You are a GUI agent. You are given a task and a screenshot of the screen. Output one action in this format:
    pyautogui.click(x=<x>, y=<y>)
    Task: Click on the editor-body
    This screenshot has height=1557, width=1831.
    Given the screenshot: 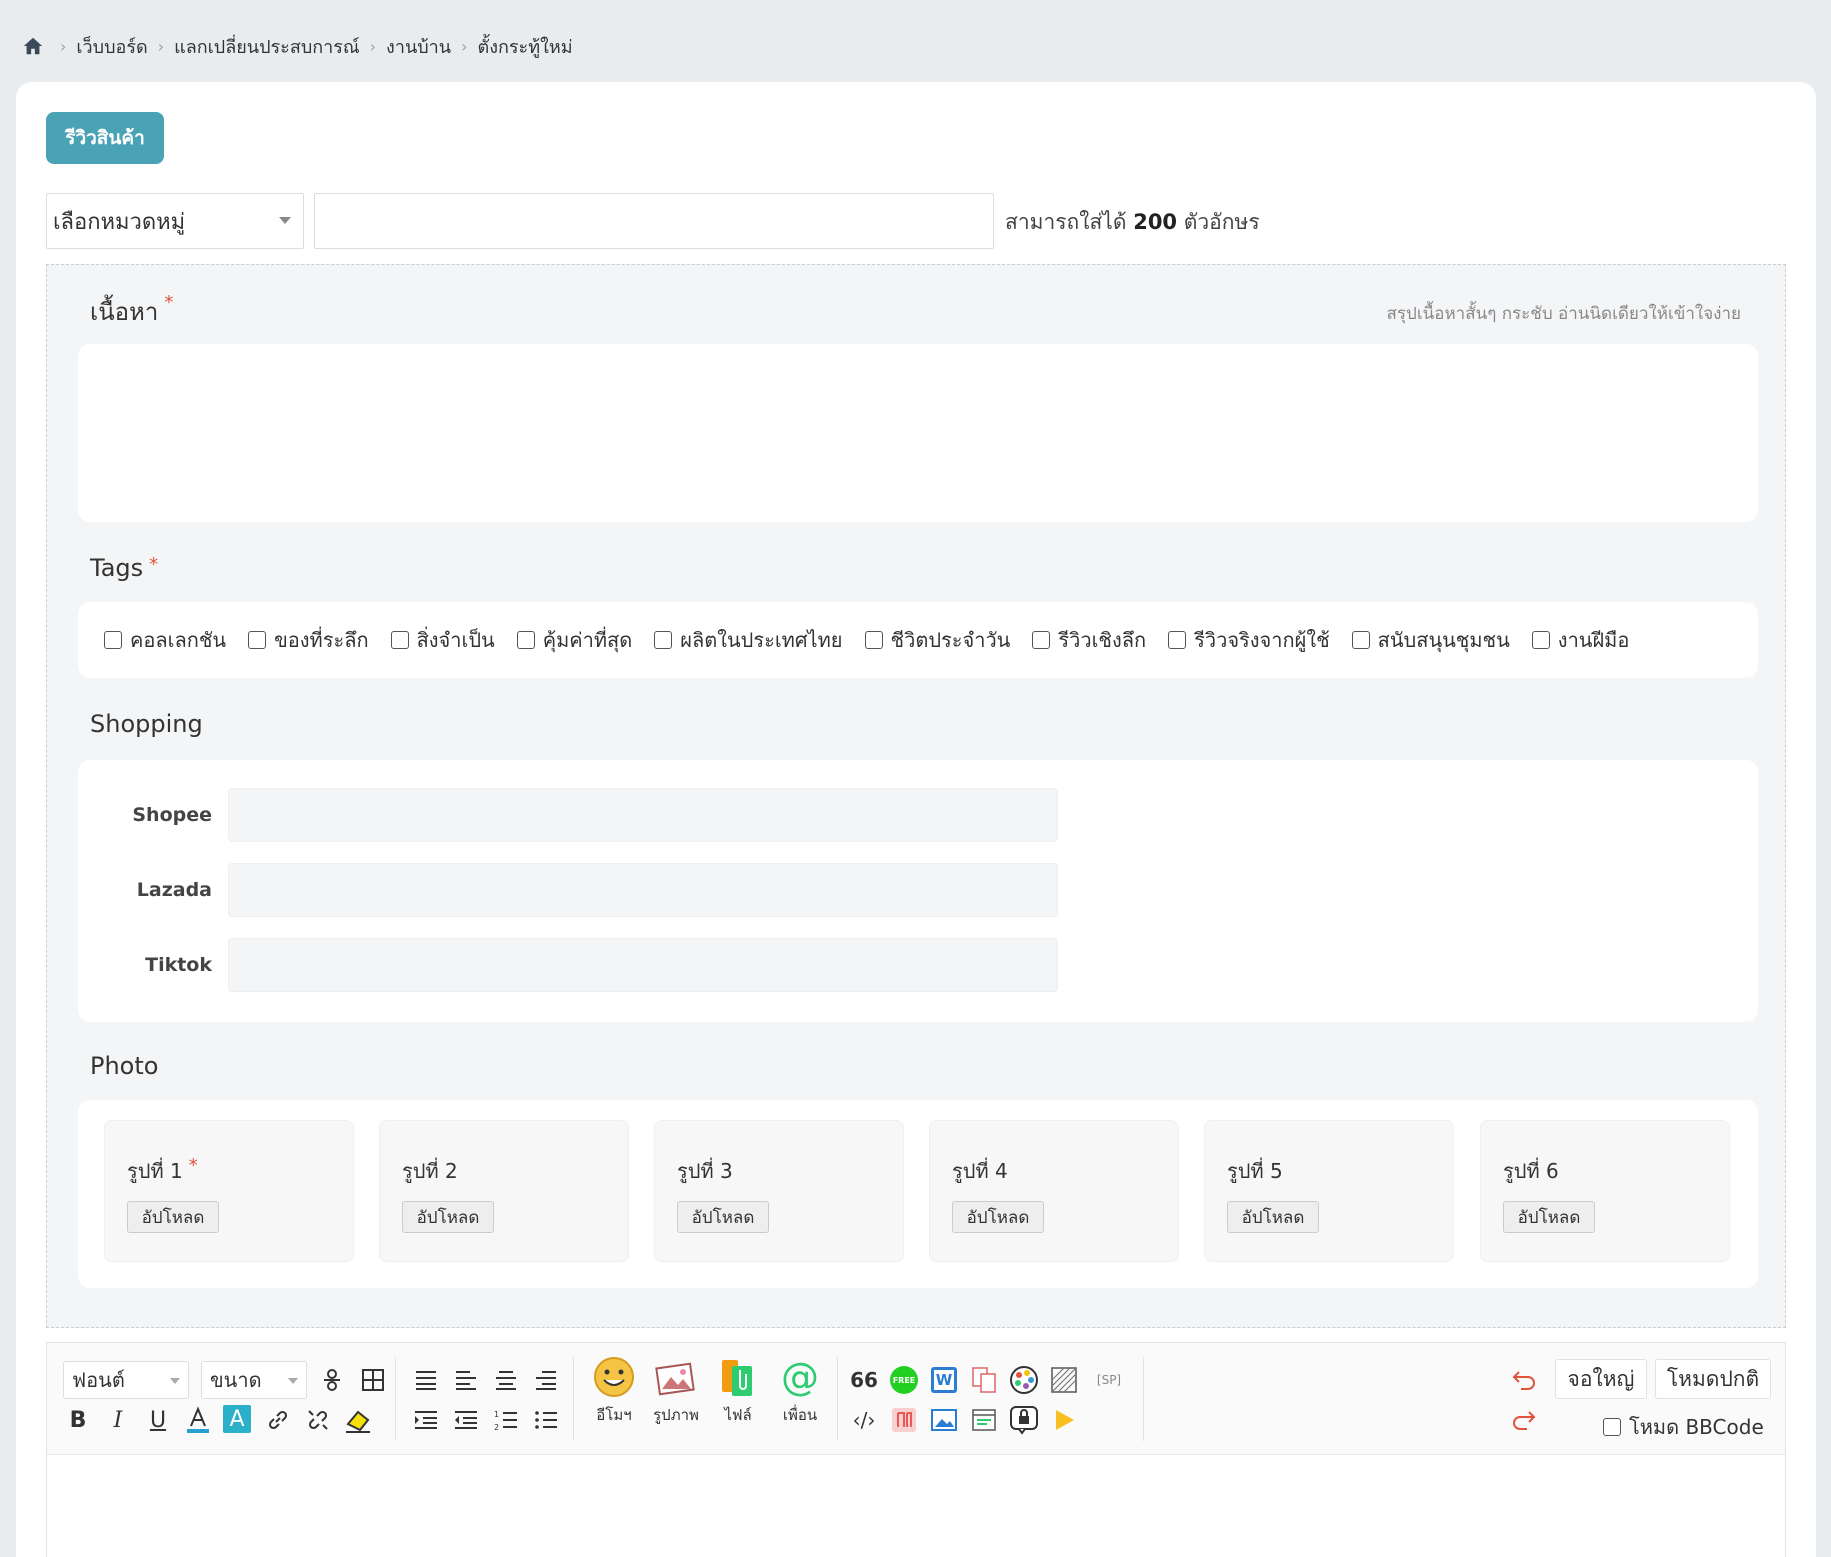 What is the action you would take?
    pyautogui.click(x=916, y=1506)
    